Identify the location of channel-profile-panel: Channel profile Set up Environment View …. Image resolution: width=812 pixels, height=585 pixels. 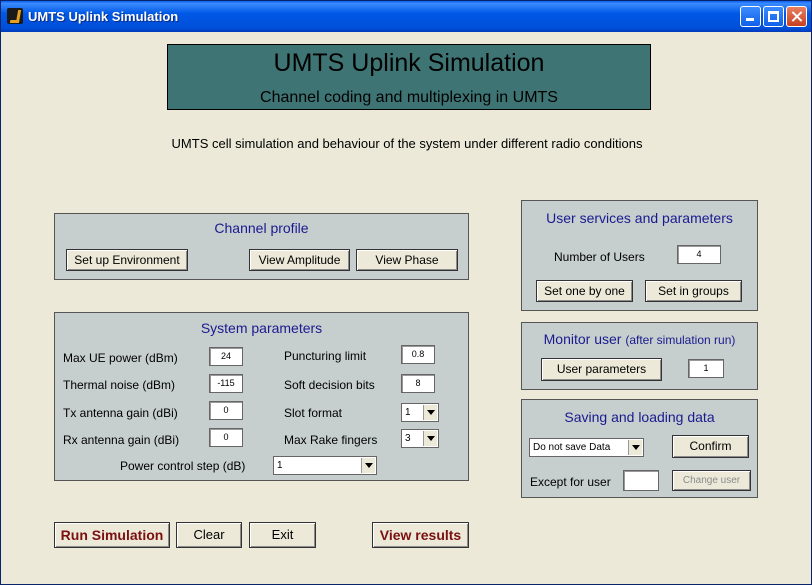
(261, 246).